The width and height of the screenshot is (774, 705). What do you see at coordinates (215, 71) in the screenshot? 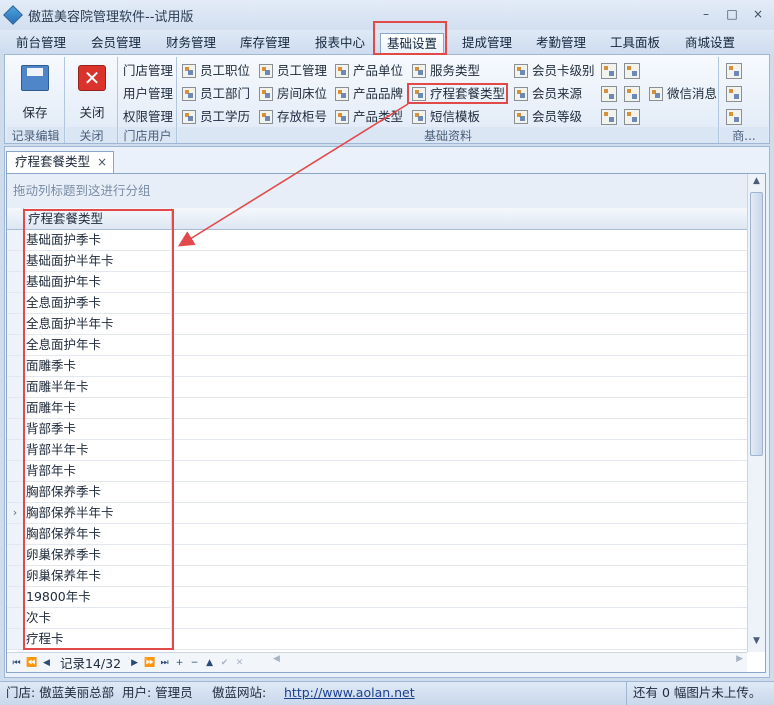
I see `staff-position-button: 员工职位` at bounding box center [215, 71].